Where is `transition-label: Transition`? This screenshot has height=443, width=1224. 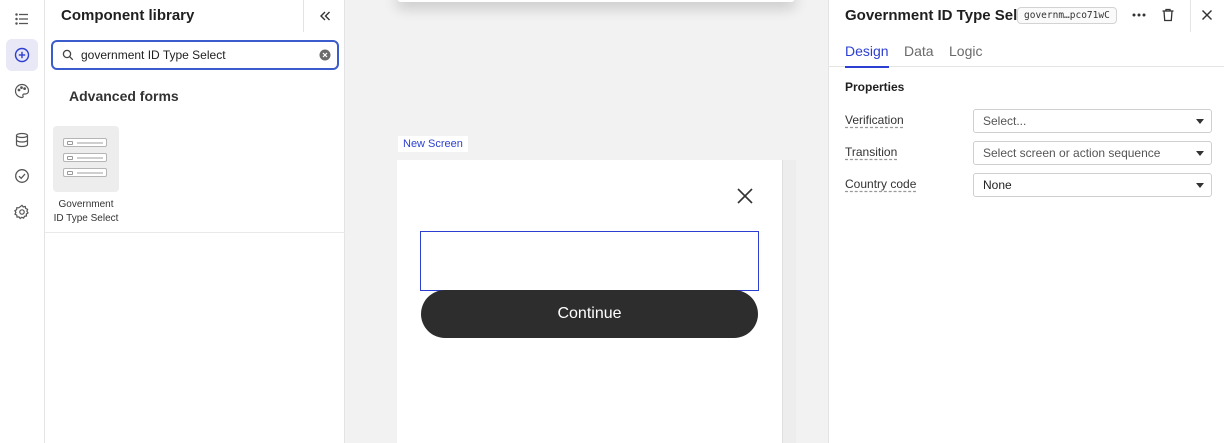
transition-label: Transition is located at coordinates (871, 152).